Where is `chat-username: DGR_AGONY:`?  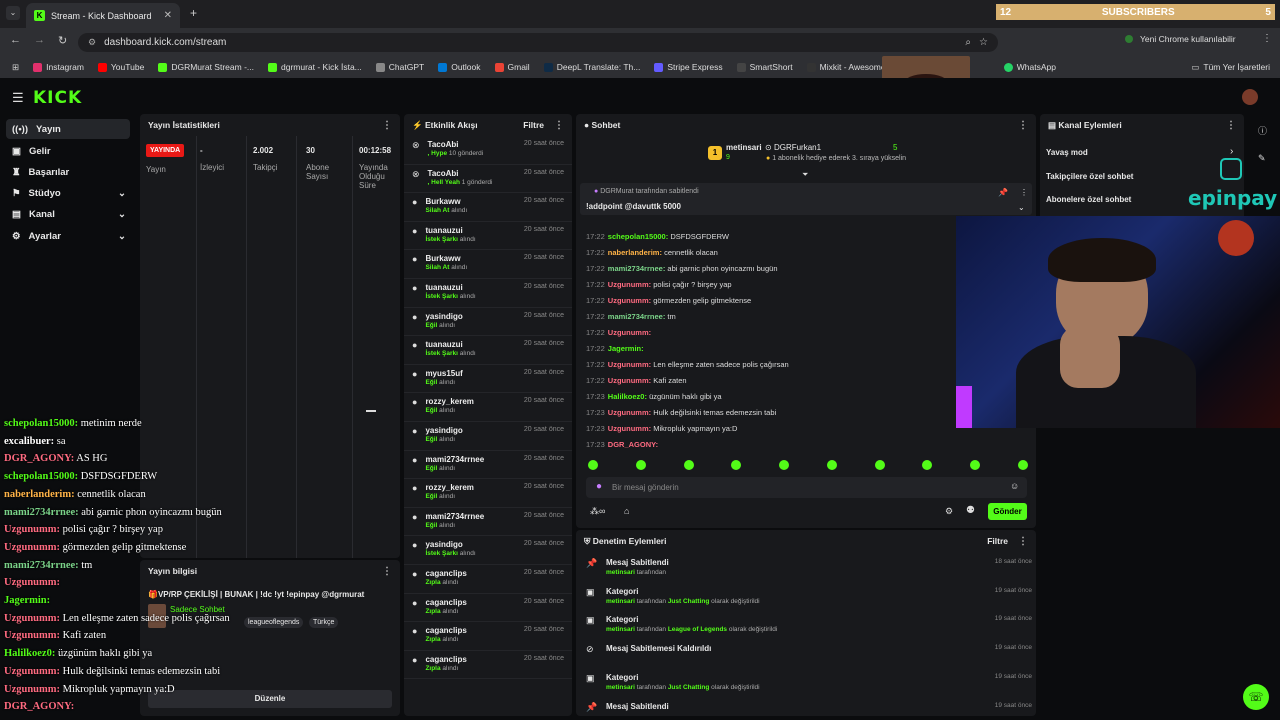 chat-username: DGR_AGONY: is located at coordinates (633, 444).